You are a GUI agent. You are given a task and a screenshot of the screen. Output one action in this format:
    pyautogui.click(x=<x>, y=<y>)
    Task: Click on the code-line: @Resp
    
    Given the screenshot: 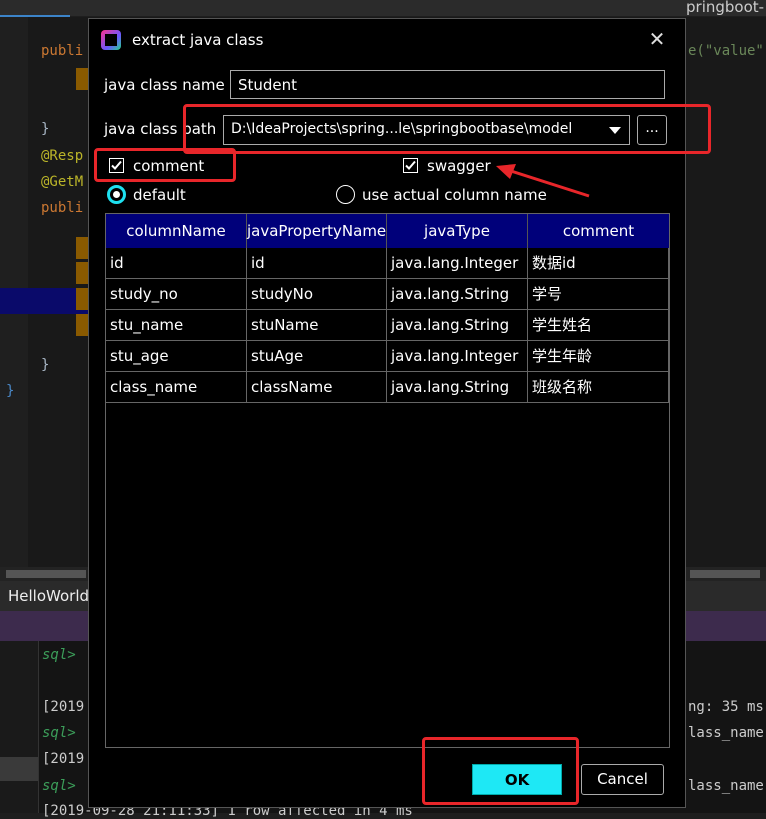 What is the action you would take?
    pyautogui.click(x=62, y=156)
    